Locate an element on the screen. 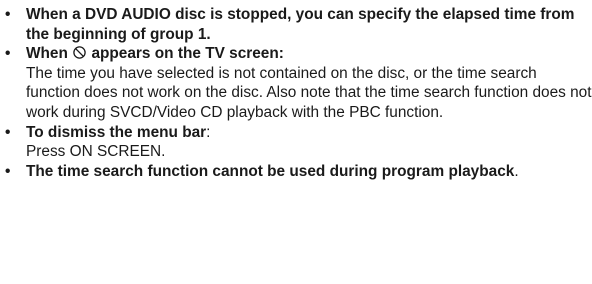 Image resolution: width=592 pixels, height=284 pixels. note-colon: : is located at coordinates (208, 132).